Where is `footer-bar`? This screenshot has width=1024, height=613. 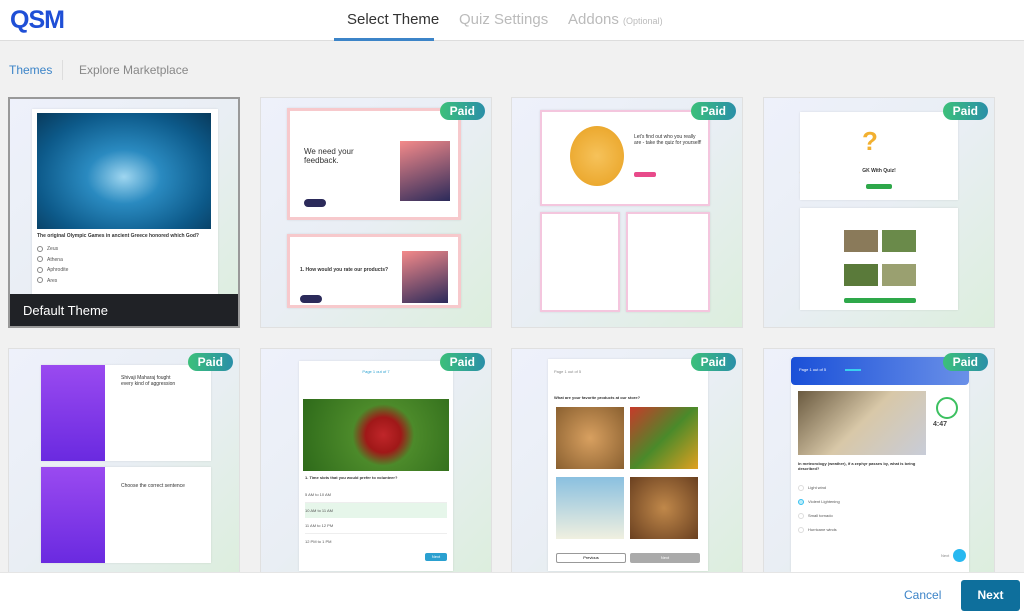
footer-bar is located at coordinates (512, 592).